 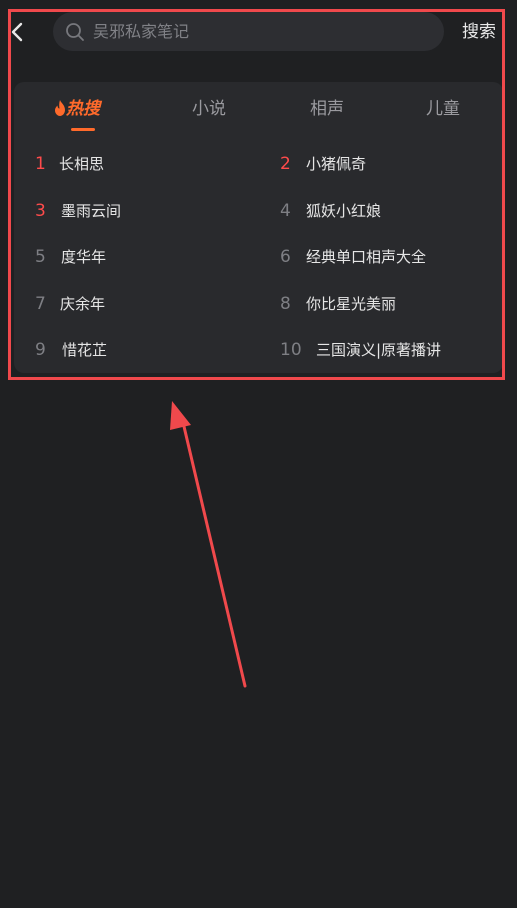 I want to click on title-7: 庆余年, so click(x=83, y=304).